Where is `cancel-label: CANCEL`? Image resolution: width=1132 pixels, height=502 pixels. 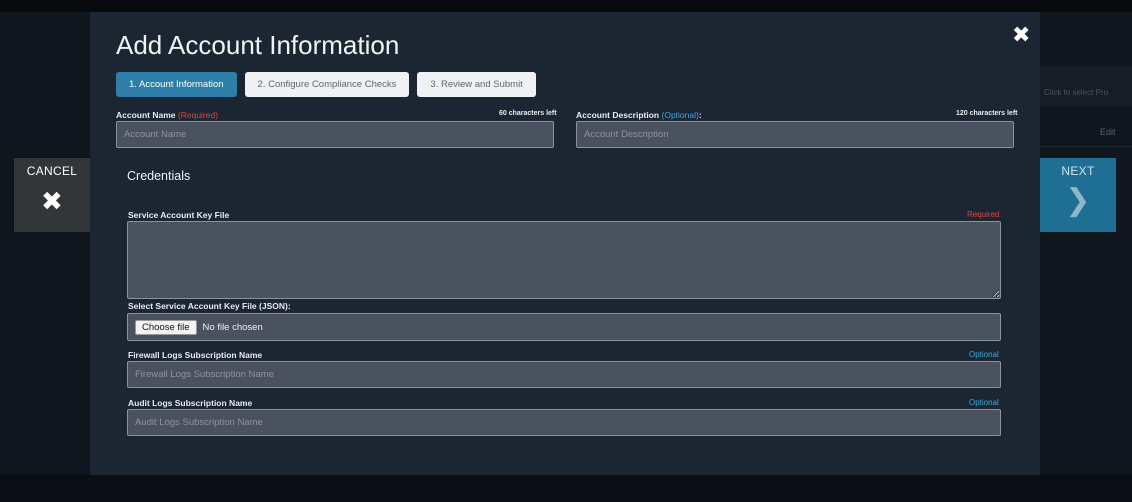
cancel-label: CANCEL is located at coordinates (52, 171).